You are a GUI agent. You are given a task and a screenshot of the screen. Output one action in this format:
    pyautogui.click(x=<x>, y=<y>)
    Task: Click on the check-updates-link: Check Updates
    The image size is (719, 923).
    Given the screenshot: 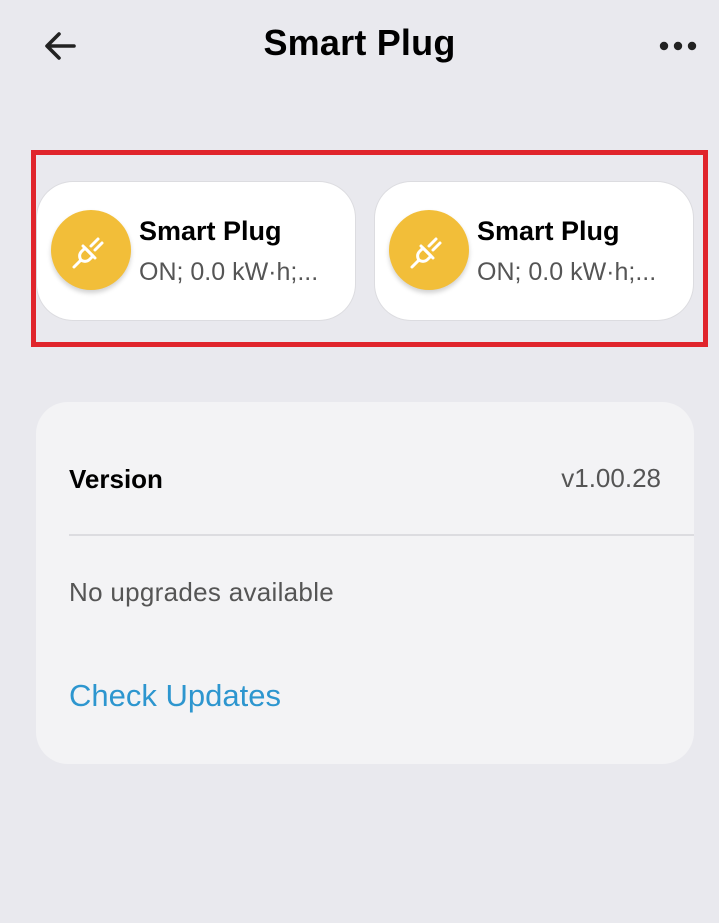 What is the action you would take?
    pyautogui.click(x=175, y=696)
    